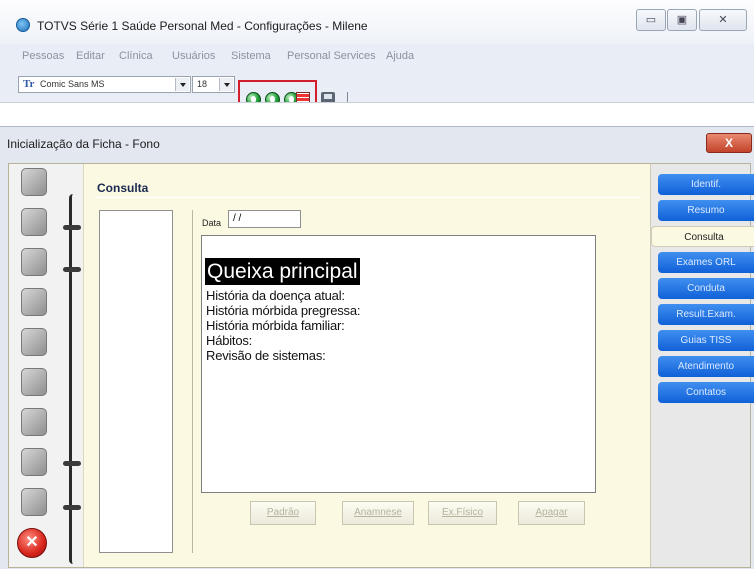 The width and height of the screenshot is (754, 569). I want to click on editor-line: História mórbida familiar:, so click(275, 325).